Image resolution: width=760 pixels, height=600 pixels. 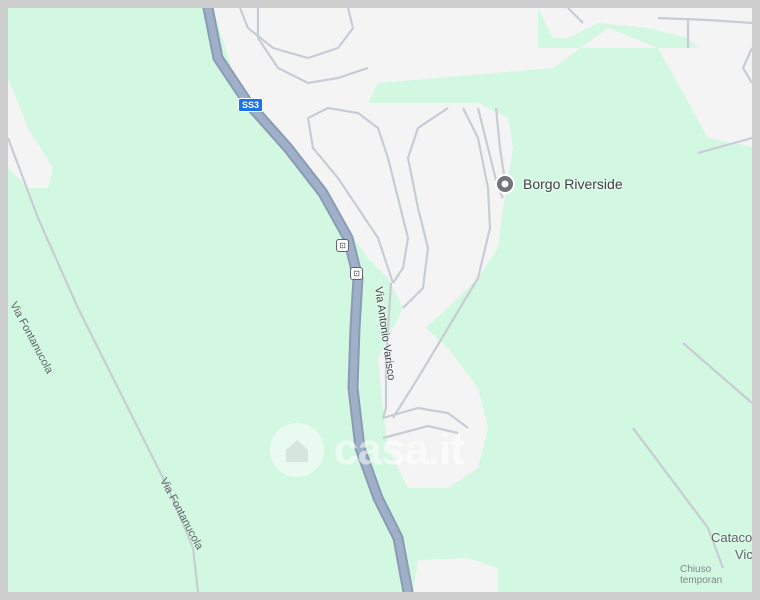 I want to click on poi-label-catacombe-line2: Vice, so click(x=743, y=554).